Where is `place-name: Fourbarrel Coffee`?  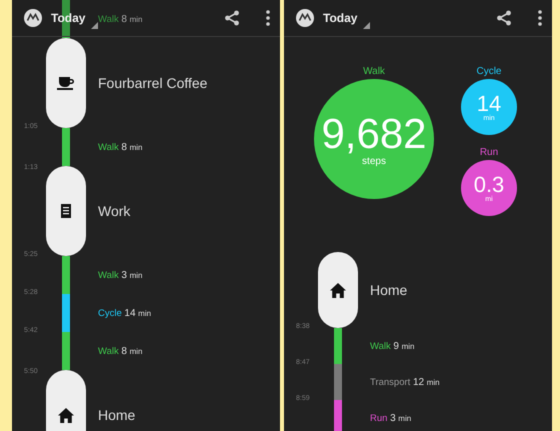 place-name: Fourbarrel Coffee is located at coordinates (153, 83).